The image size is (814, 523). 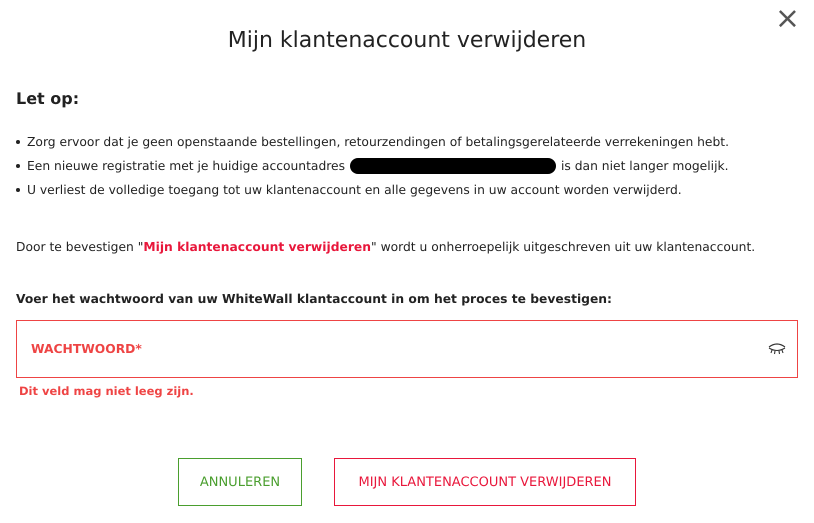 What do you see at coordinates (354, 190) in the screenshot?
I see `bullet-text: U verliest de volledige toegang tot uw klantenaccount en alle gegevens in uw account worden verwijderd.` at bounding box center [354, 190].